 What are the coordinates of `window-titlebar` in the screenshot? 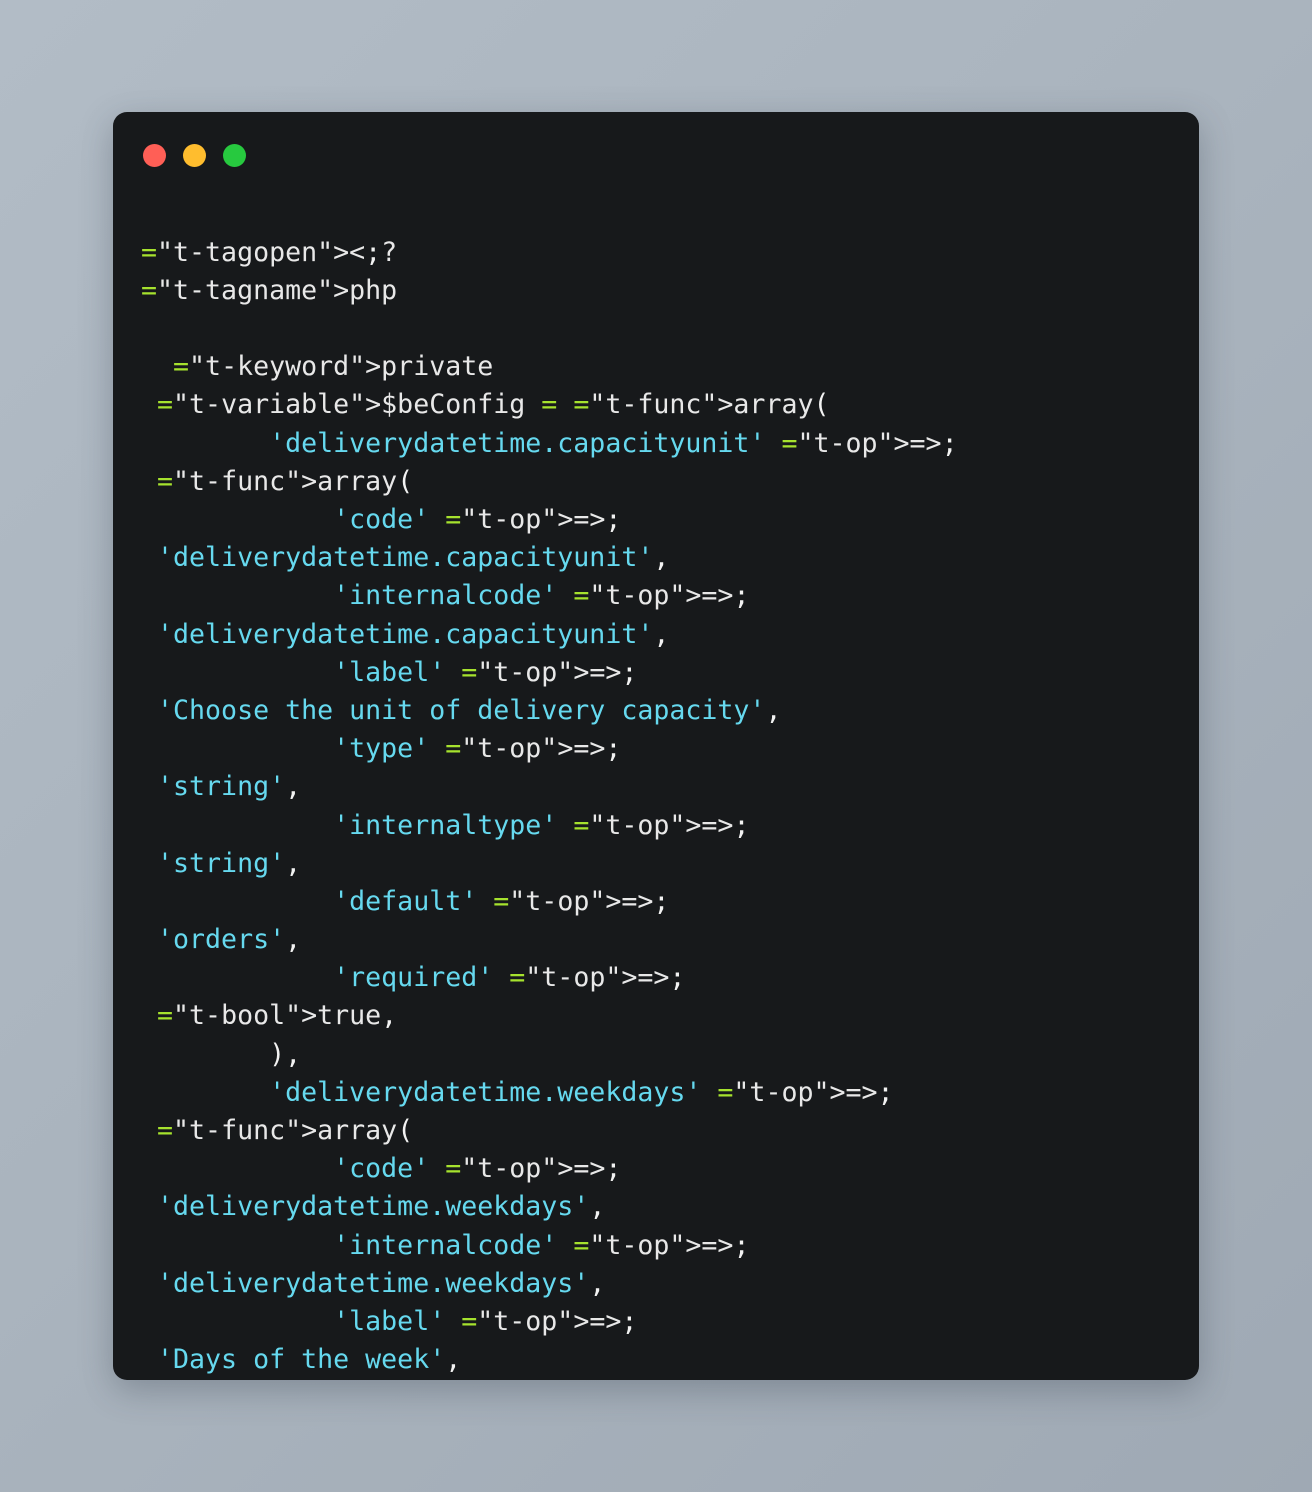 It's located at (194, 155).